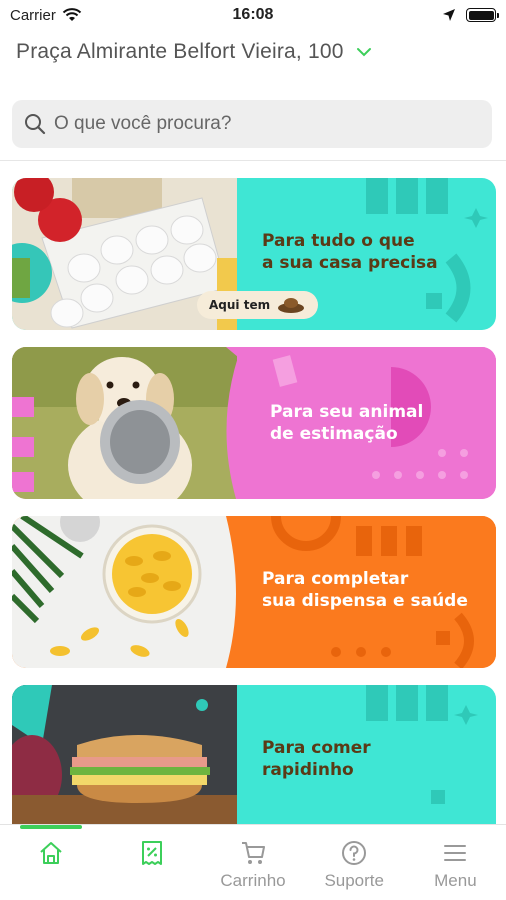  I want to click on wifi-icon, so click(72, 14).